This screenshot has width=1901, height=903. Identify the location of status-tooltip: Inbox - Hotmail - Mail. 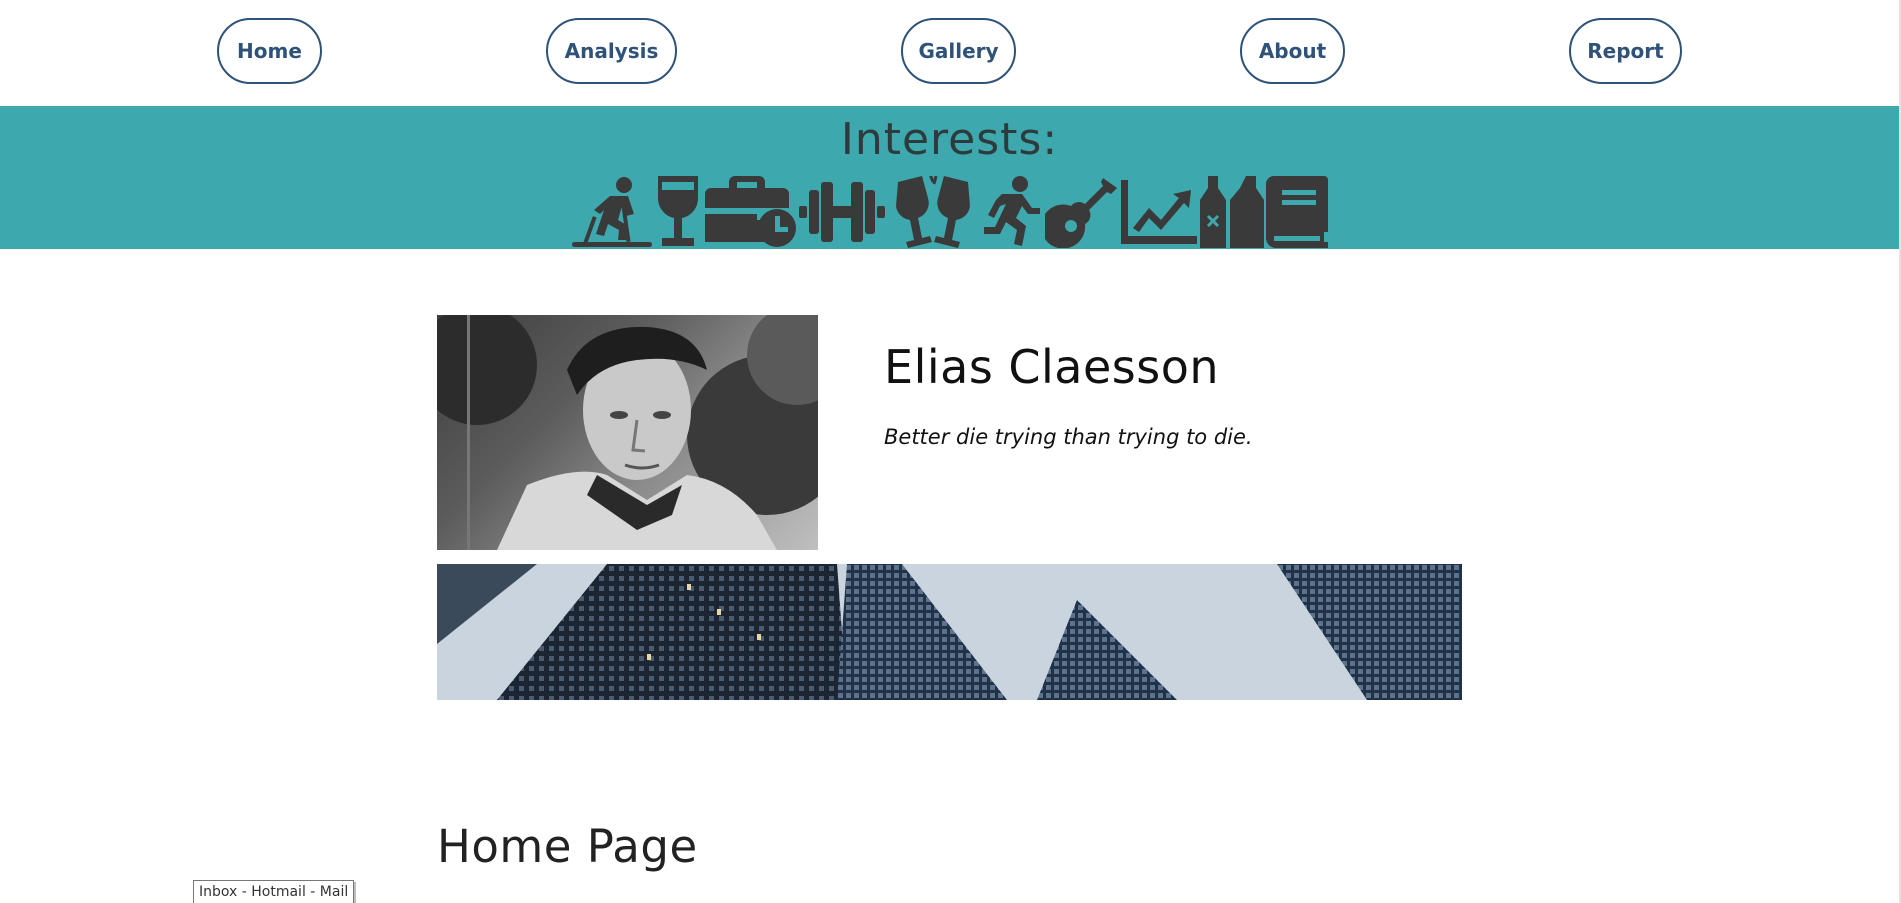
(274, 891).